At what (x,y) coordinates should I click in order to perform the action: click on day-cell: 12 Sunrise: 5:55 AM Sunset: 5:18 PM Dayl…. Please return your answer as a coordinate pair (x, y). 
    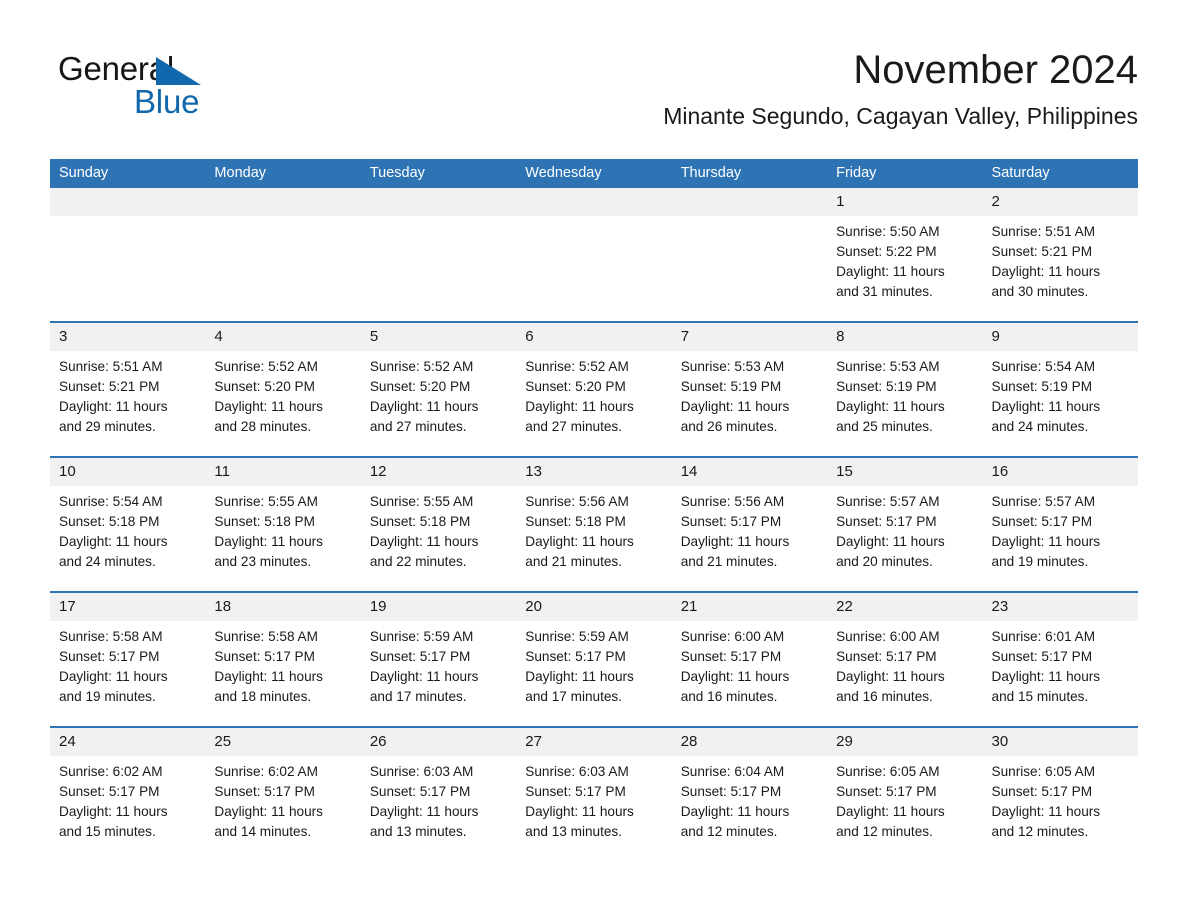
    Looking at the image, I should click on (438, 524).